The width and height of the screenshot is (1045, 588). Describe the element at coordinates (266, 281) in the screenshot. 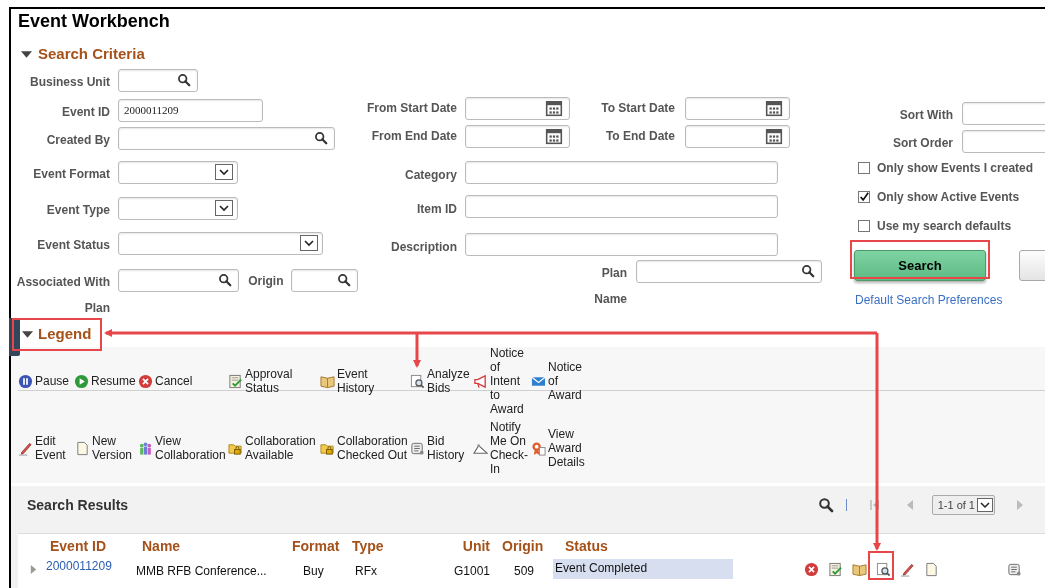

I see `field-label: Origin` at that location.